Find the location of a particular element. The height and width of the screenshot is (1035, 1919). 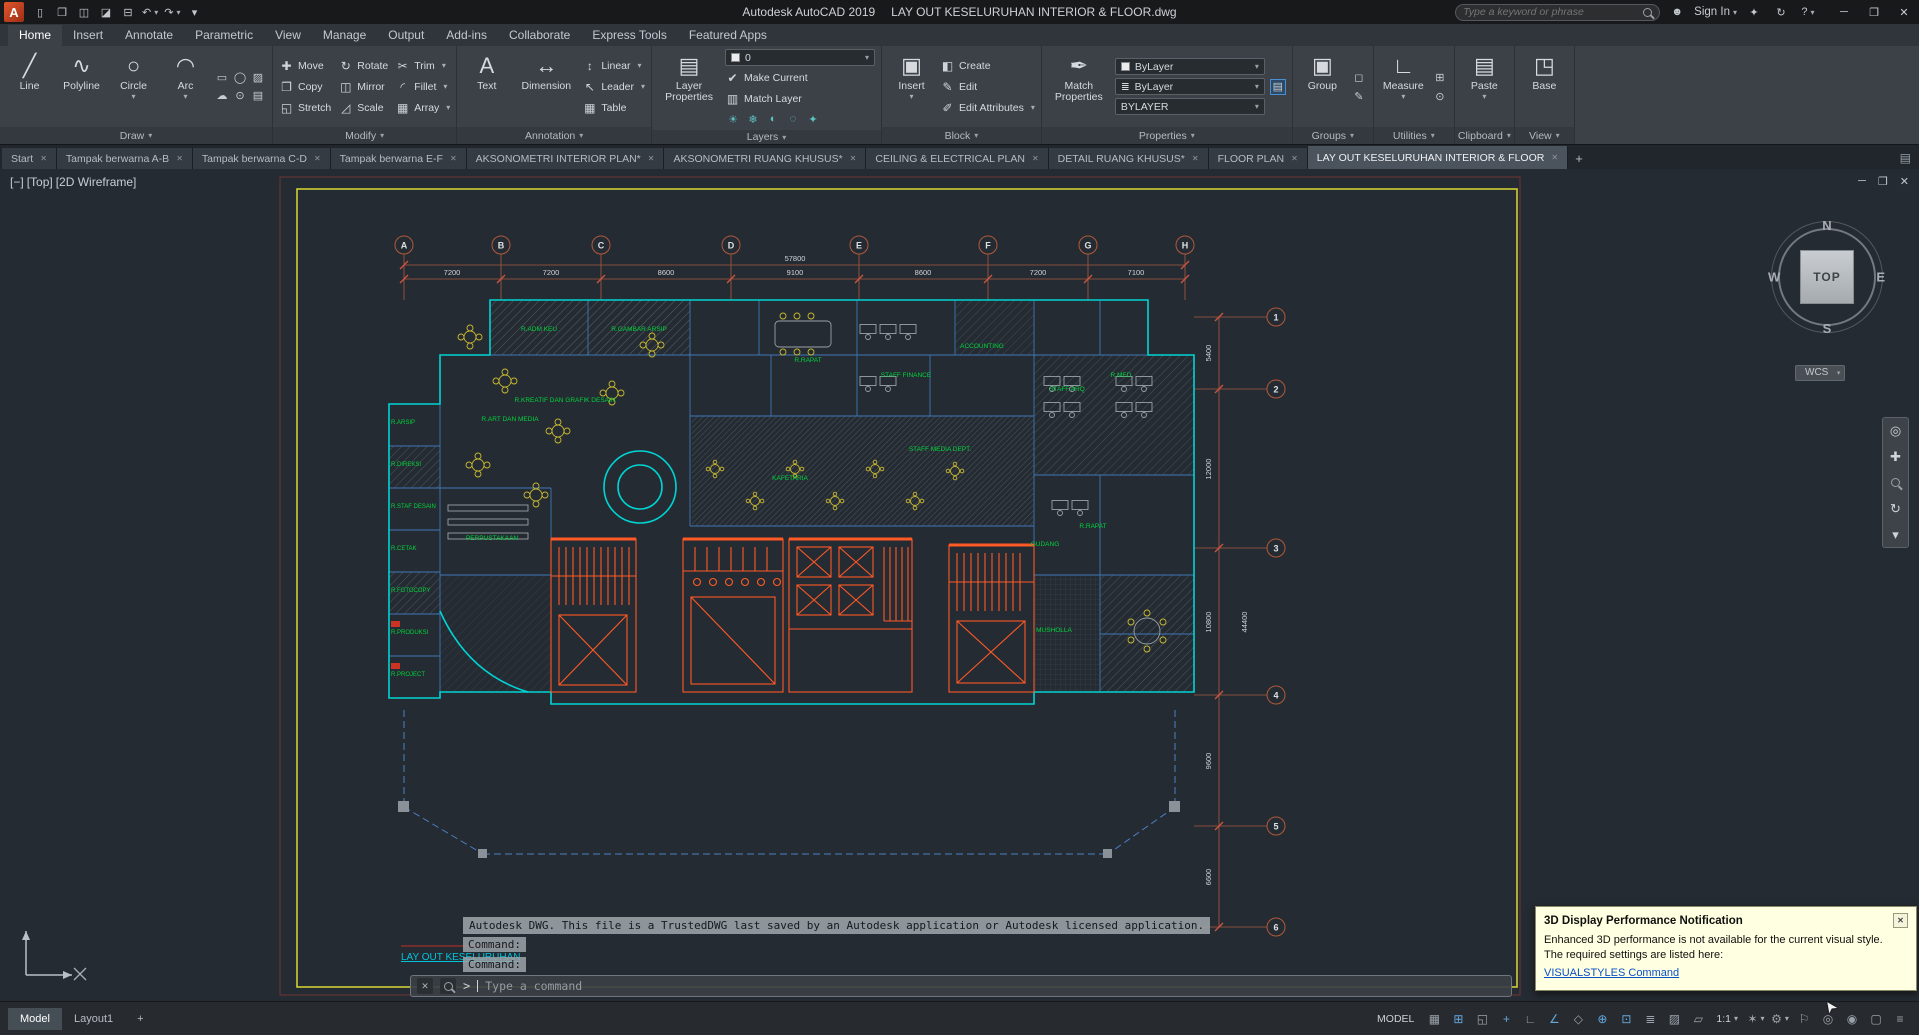

ribbon-tab: Add-ins is located at coordinates (466, 35).